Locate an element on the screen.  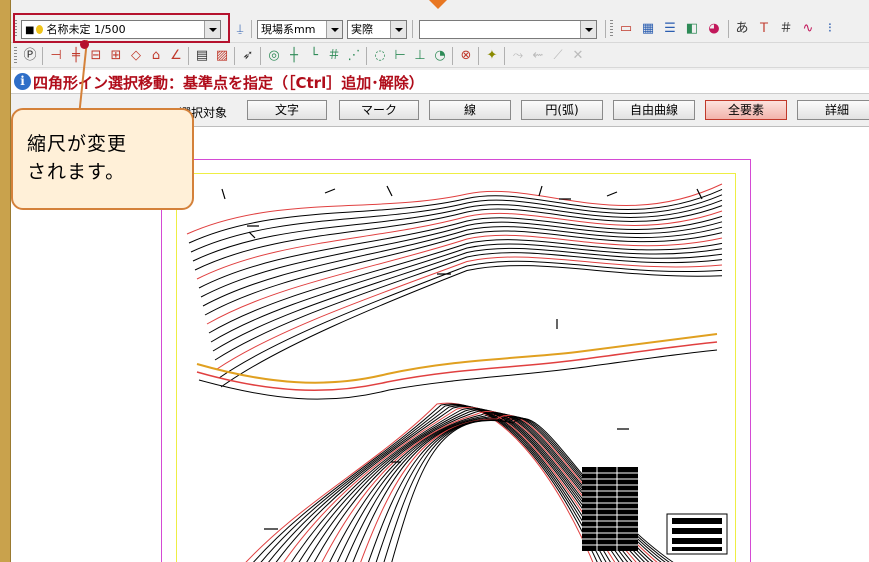
toolbar-row-2: Ⓟ ⊣ ╪ ⊟ ⊞ ◇ ⌂ ∠ ▤ ▨ ➶ ◎ ┼ └ ＃ ⋰ ◌ ⊢ ⊥ ◔ ⊗ ✦ ⤳ ⇜ ⟋ ✕ is located at coordinates (440, 56).